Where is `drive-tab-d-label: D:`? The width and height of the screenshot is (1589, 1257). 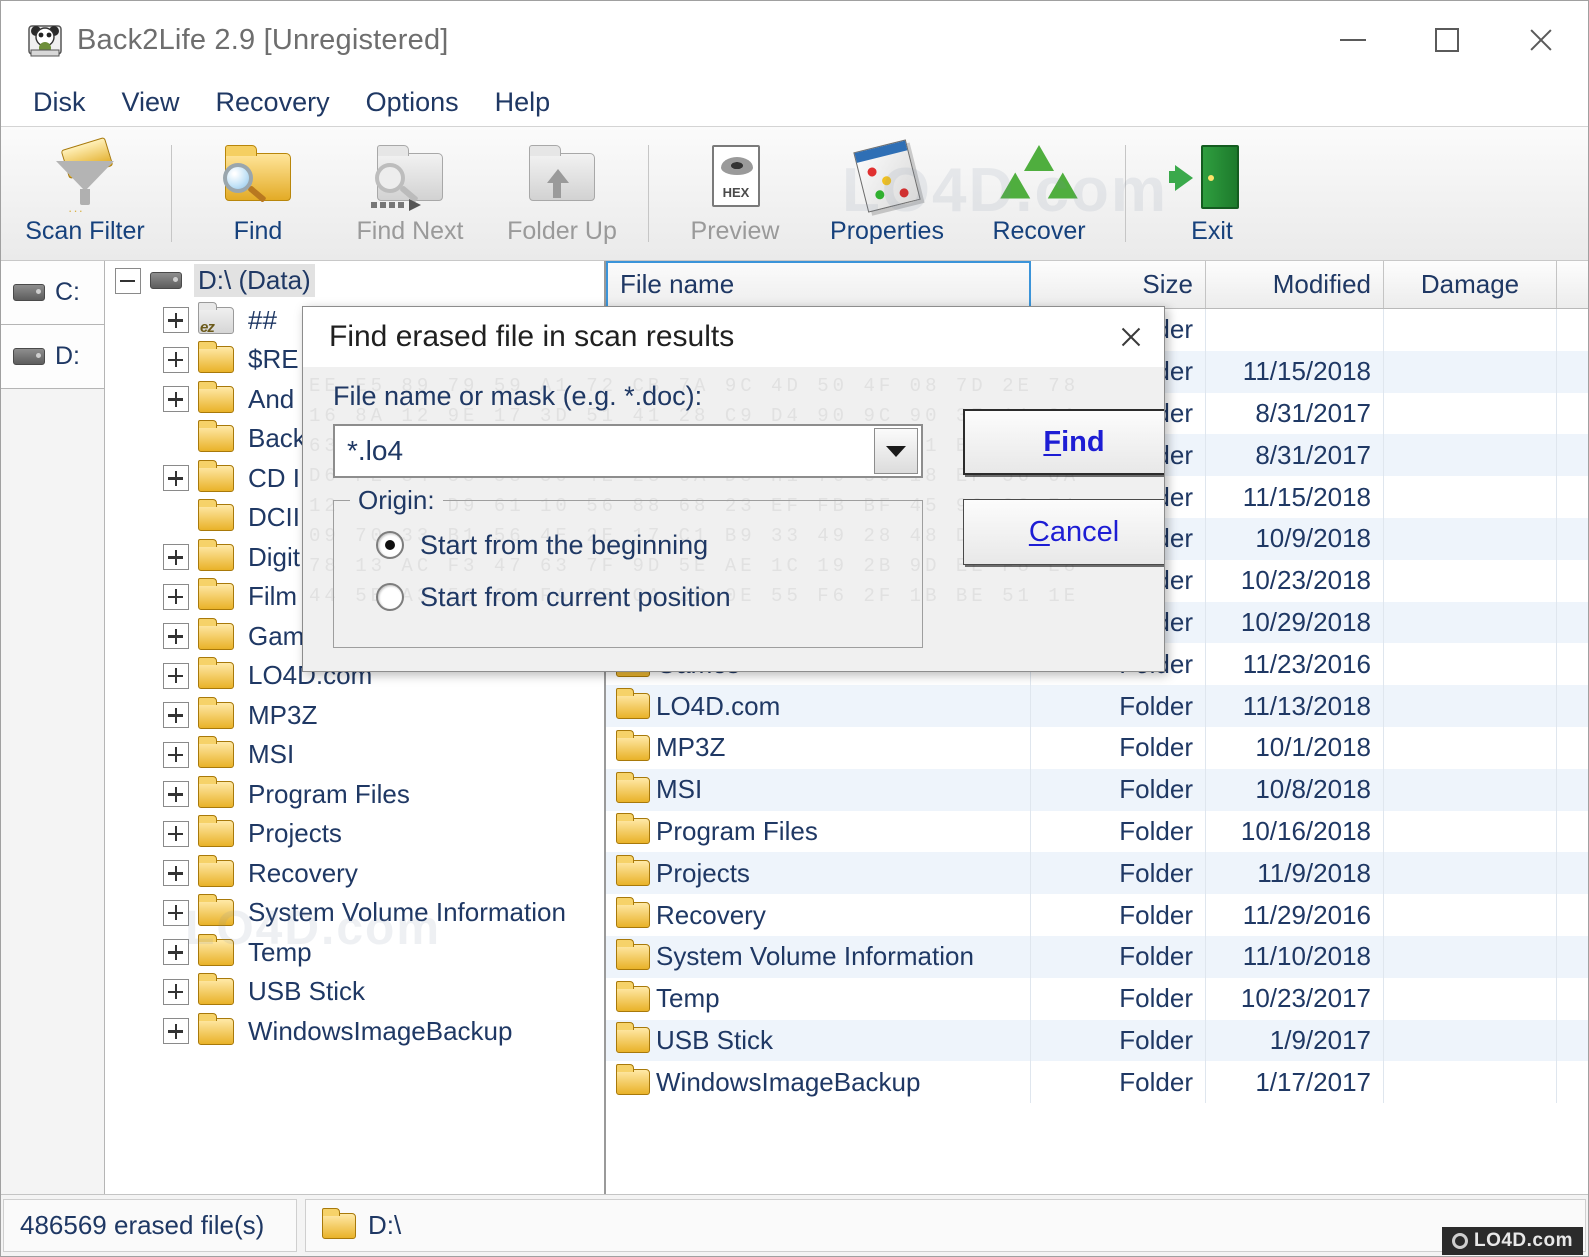
drive-tab-d-label: D: is located at coordinates (67, 356).